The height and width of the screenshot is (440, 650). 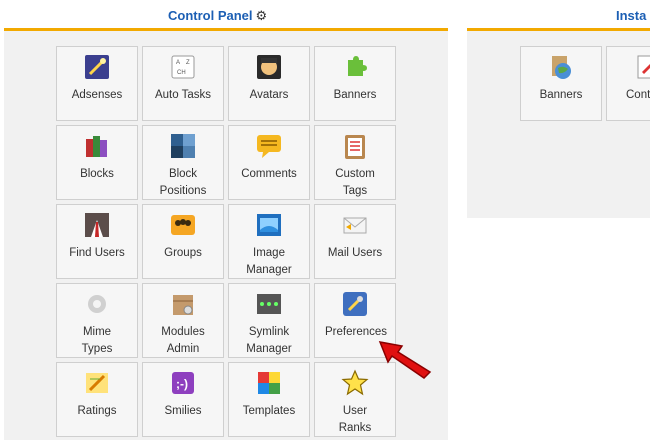 What do you see at coordinates (643, 67) in the screenshot?
I see `contact-module-icon` at bounding box center [643, 67].